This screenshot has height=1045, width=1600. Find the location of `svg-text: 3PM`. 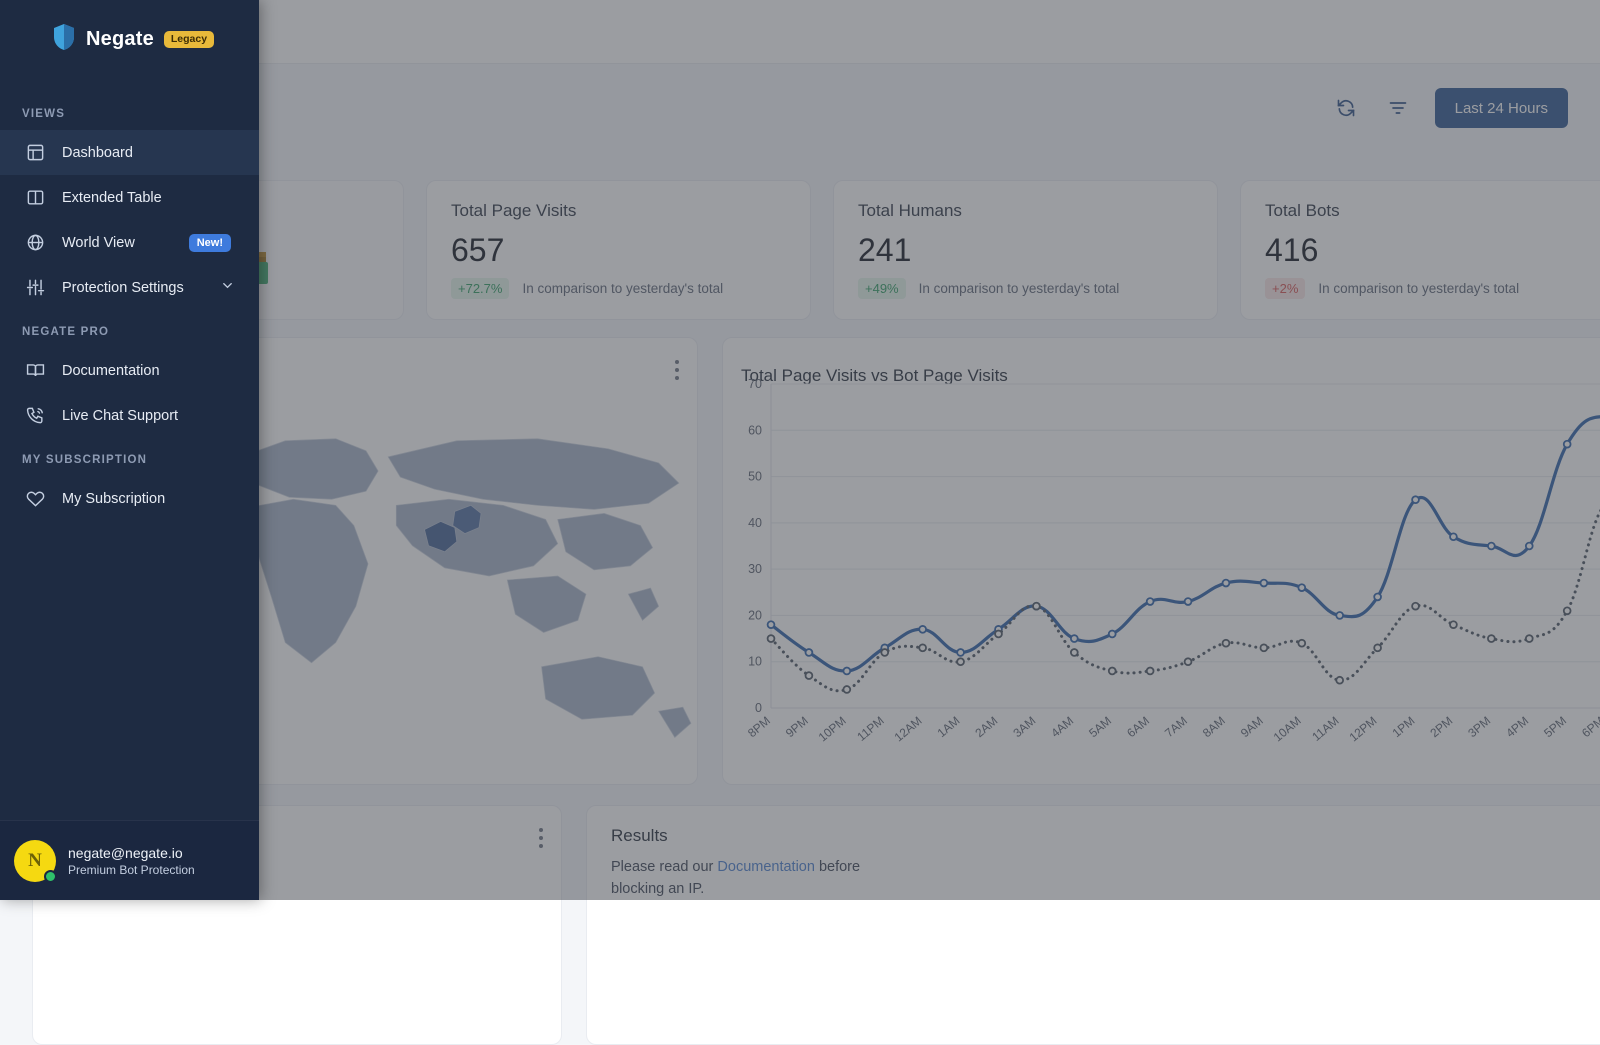

svg-text: 3PM is located at coordinates (1479, 727).